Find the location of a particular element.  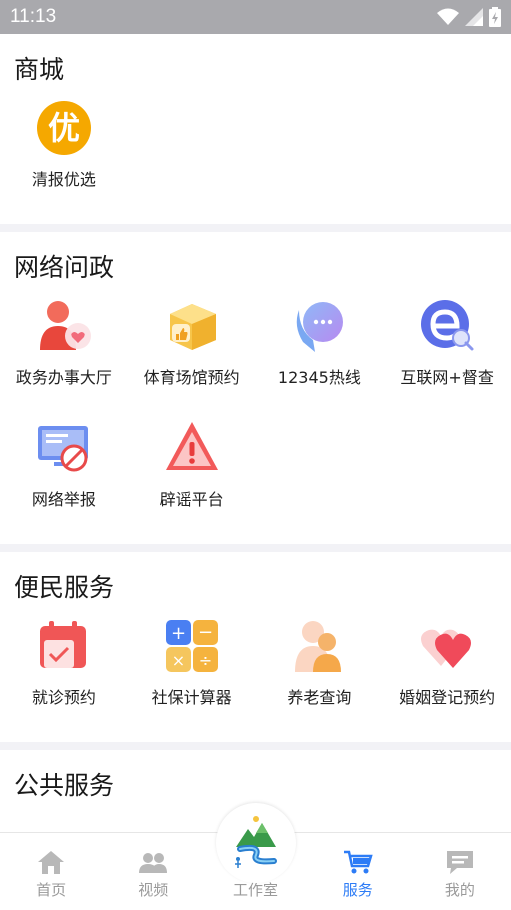

service-item-rumor-platform: 辟谣平台 is located at coordinates (192, 471).